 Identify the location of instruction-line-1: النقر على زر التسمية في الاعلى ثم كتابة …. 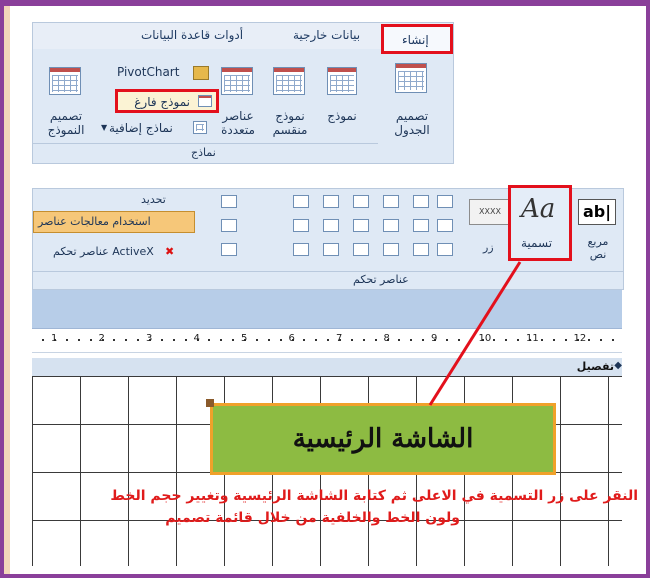
(374, 496).